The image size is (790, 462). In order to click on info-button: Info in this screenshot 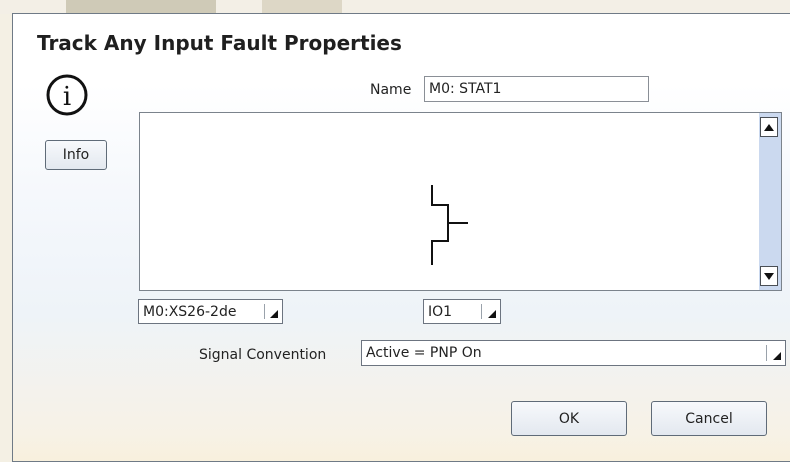, I will do `click(76, 155)`.